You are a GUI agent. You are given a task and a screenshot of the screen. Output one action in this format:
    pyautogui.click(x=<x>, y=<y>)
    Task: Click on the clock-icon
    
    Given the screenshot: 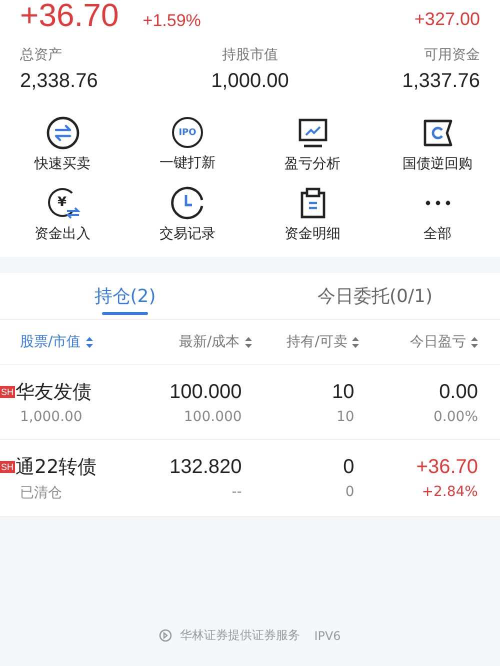 What is the action you would take?
    pyautogui.click(x=188, y=203)
    